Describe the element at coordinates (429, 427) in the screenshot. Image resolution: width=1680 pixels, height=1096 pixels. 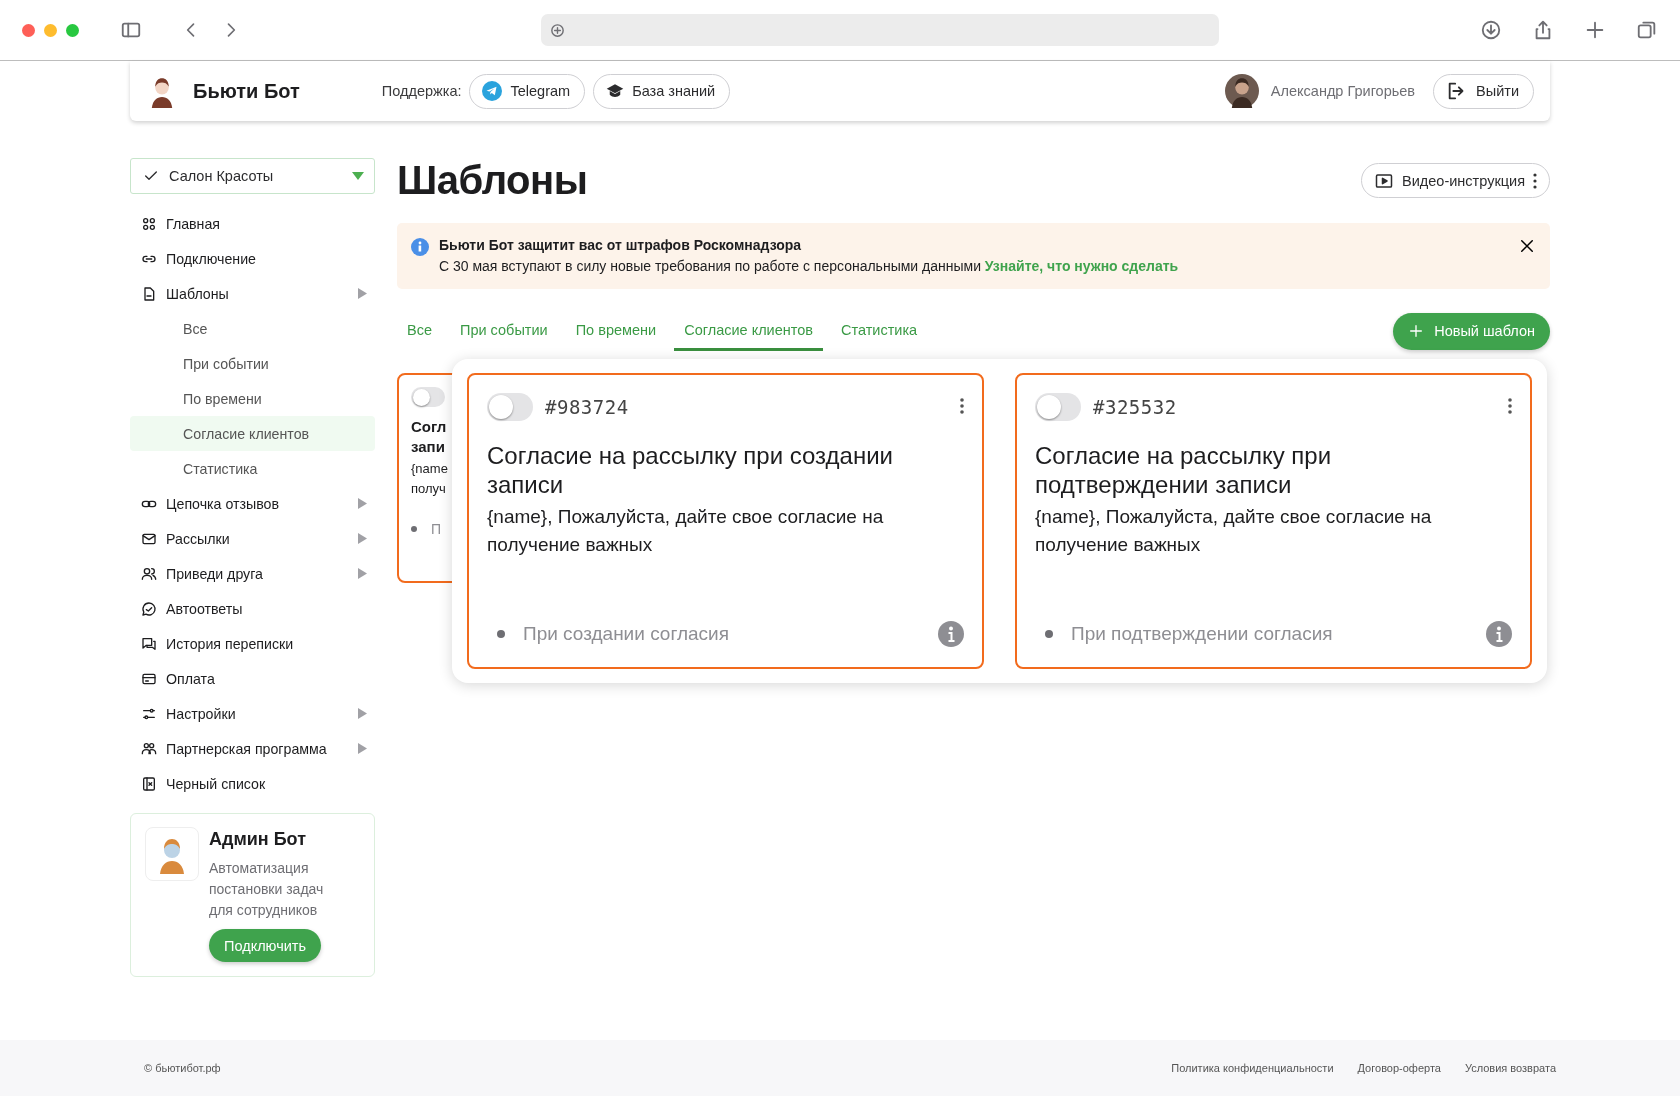
I see `template-title: Согл` at that location.